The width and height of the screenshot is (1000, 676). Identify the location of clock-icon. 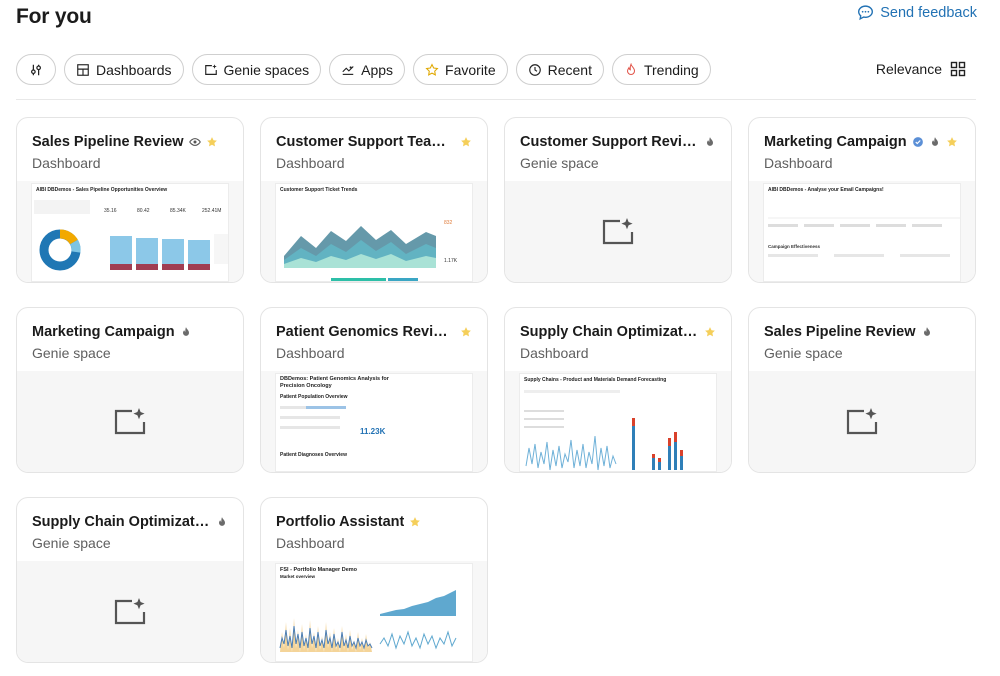
(534, 69).